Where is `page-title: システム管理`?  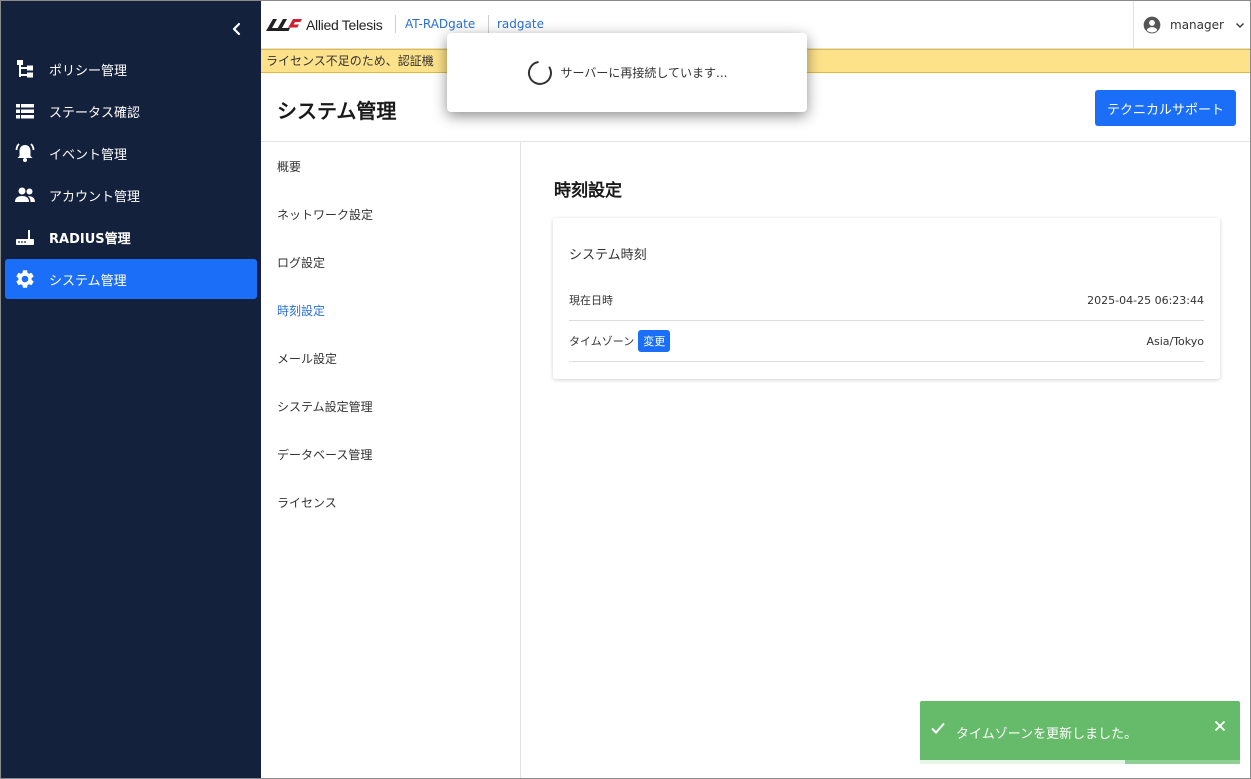 page-title: システム管理 is located at coordinates (337, 111).